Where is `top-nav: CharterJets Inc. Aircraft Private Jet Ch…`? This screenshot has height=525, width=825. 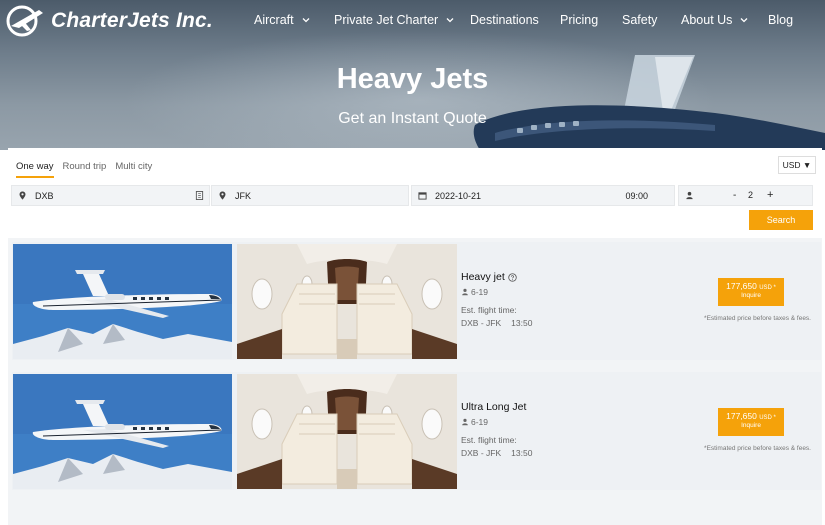
top-nav: CharterJets Inc. Aircraft Private Jet Ch… is located at coordinates (412, 21).